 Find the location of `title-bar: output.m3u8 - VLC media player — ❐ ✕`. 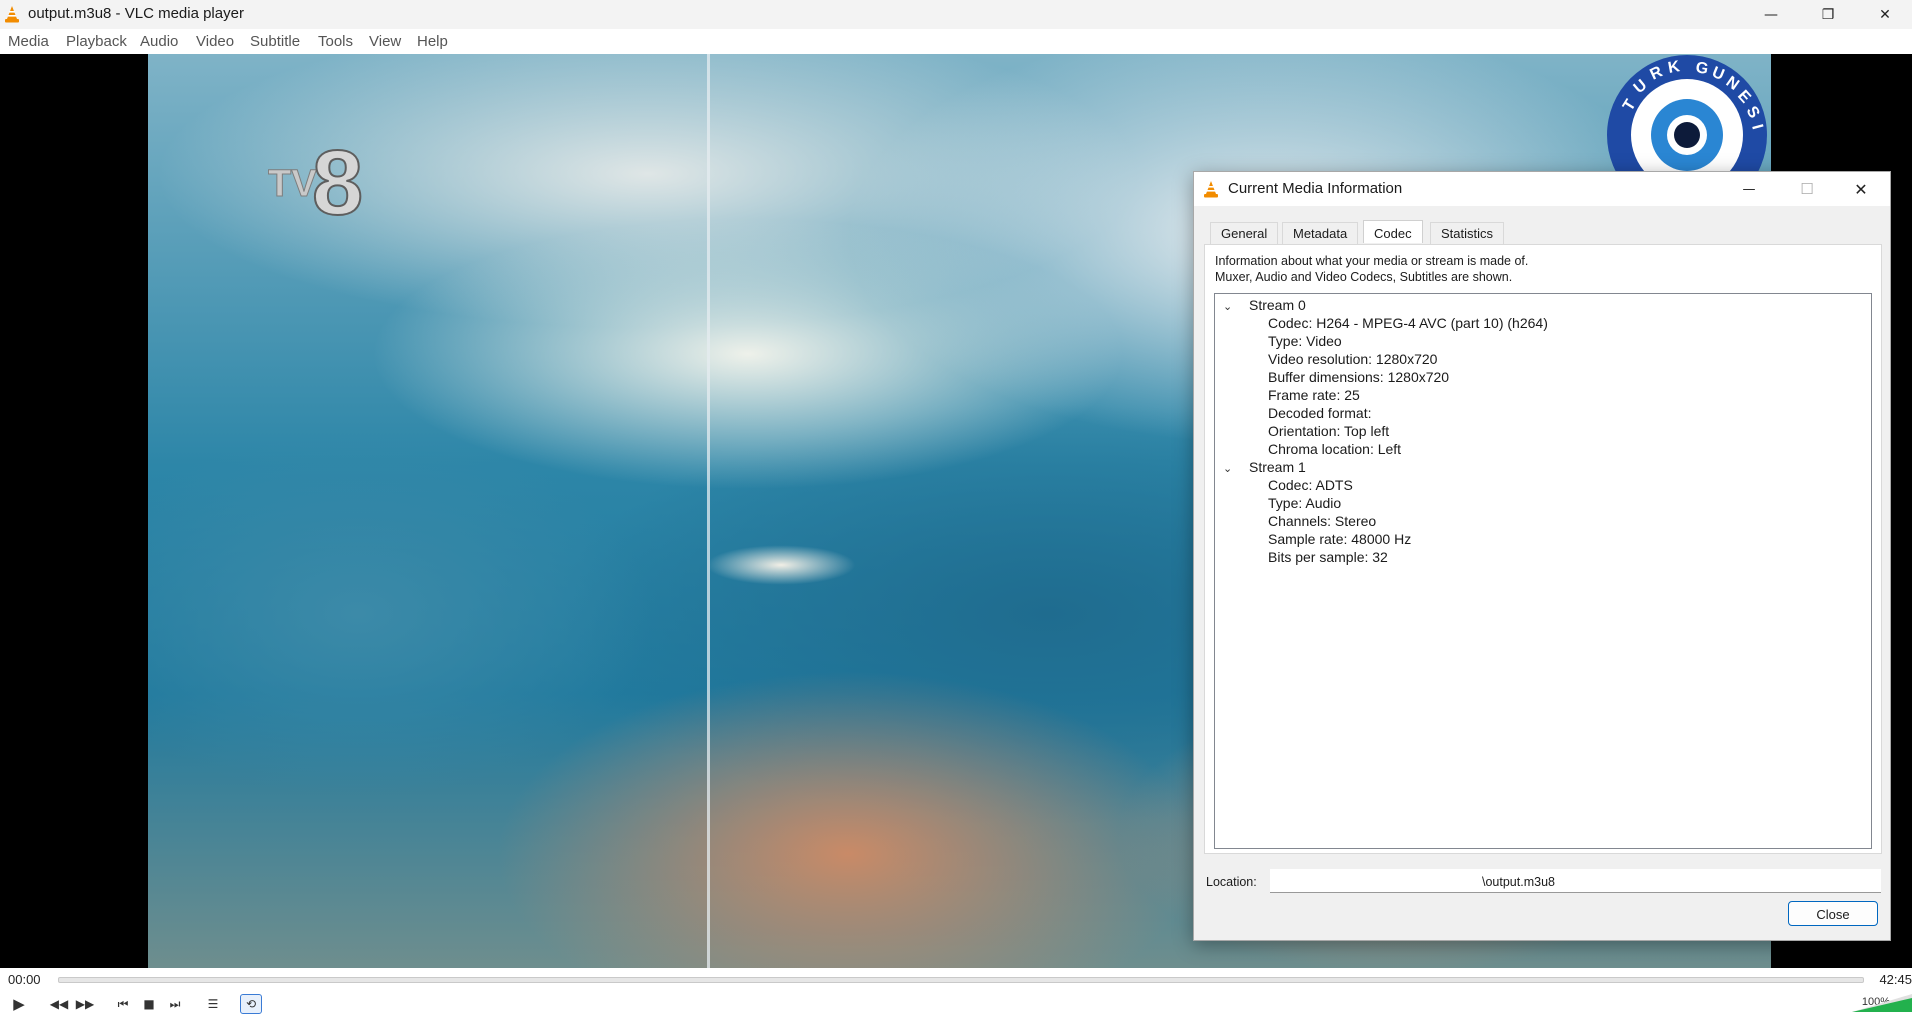

title-bar: output.m3u8 - VLC media player — ❐ ✕ is located at coordinates (956, 14).